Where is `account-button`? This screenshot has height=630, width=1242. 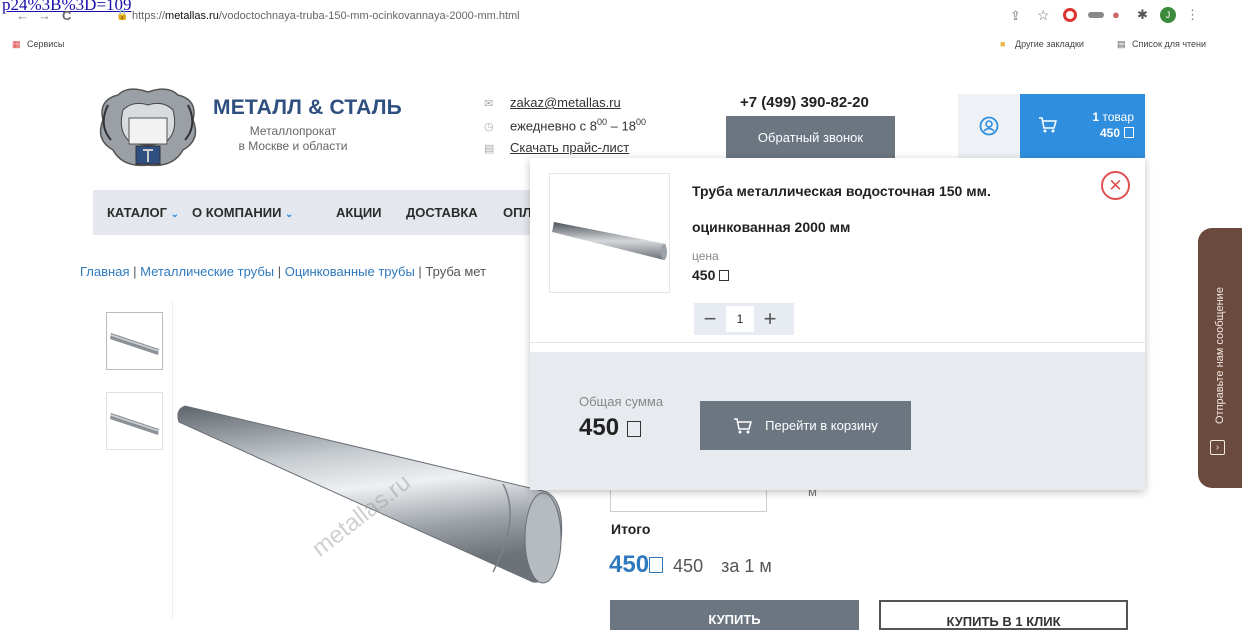
account-button is located at coordinates (989, 126).